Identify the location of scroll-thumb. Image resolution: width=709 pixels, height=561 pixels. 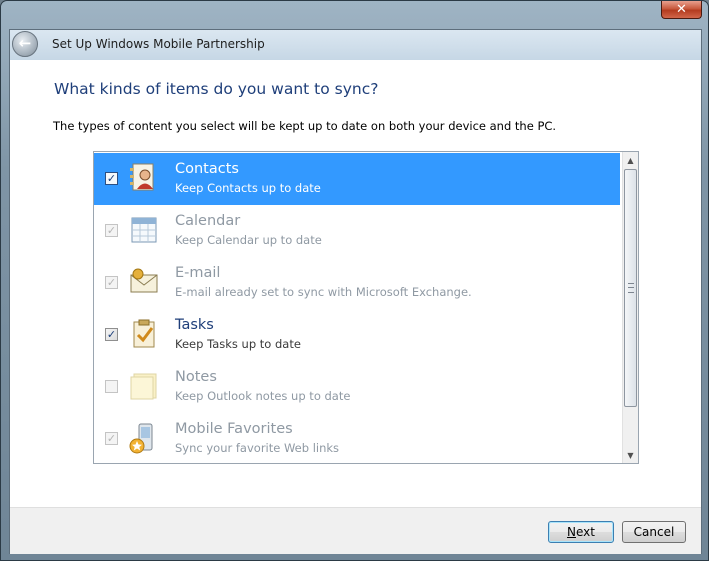
(630, 288).